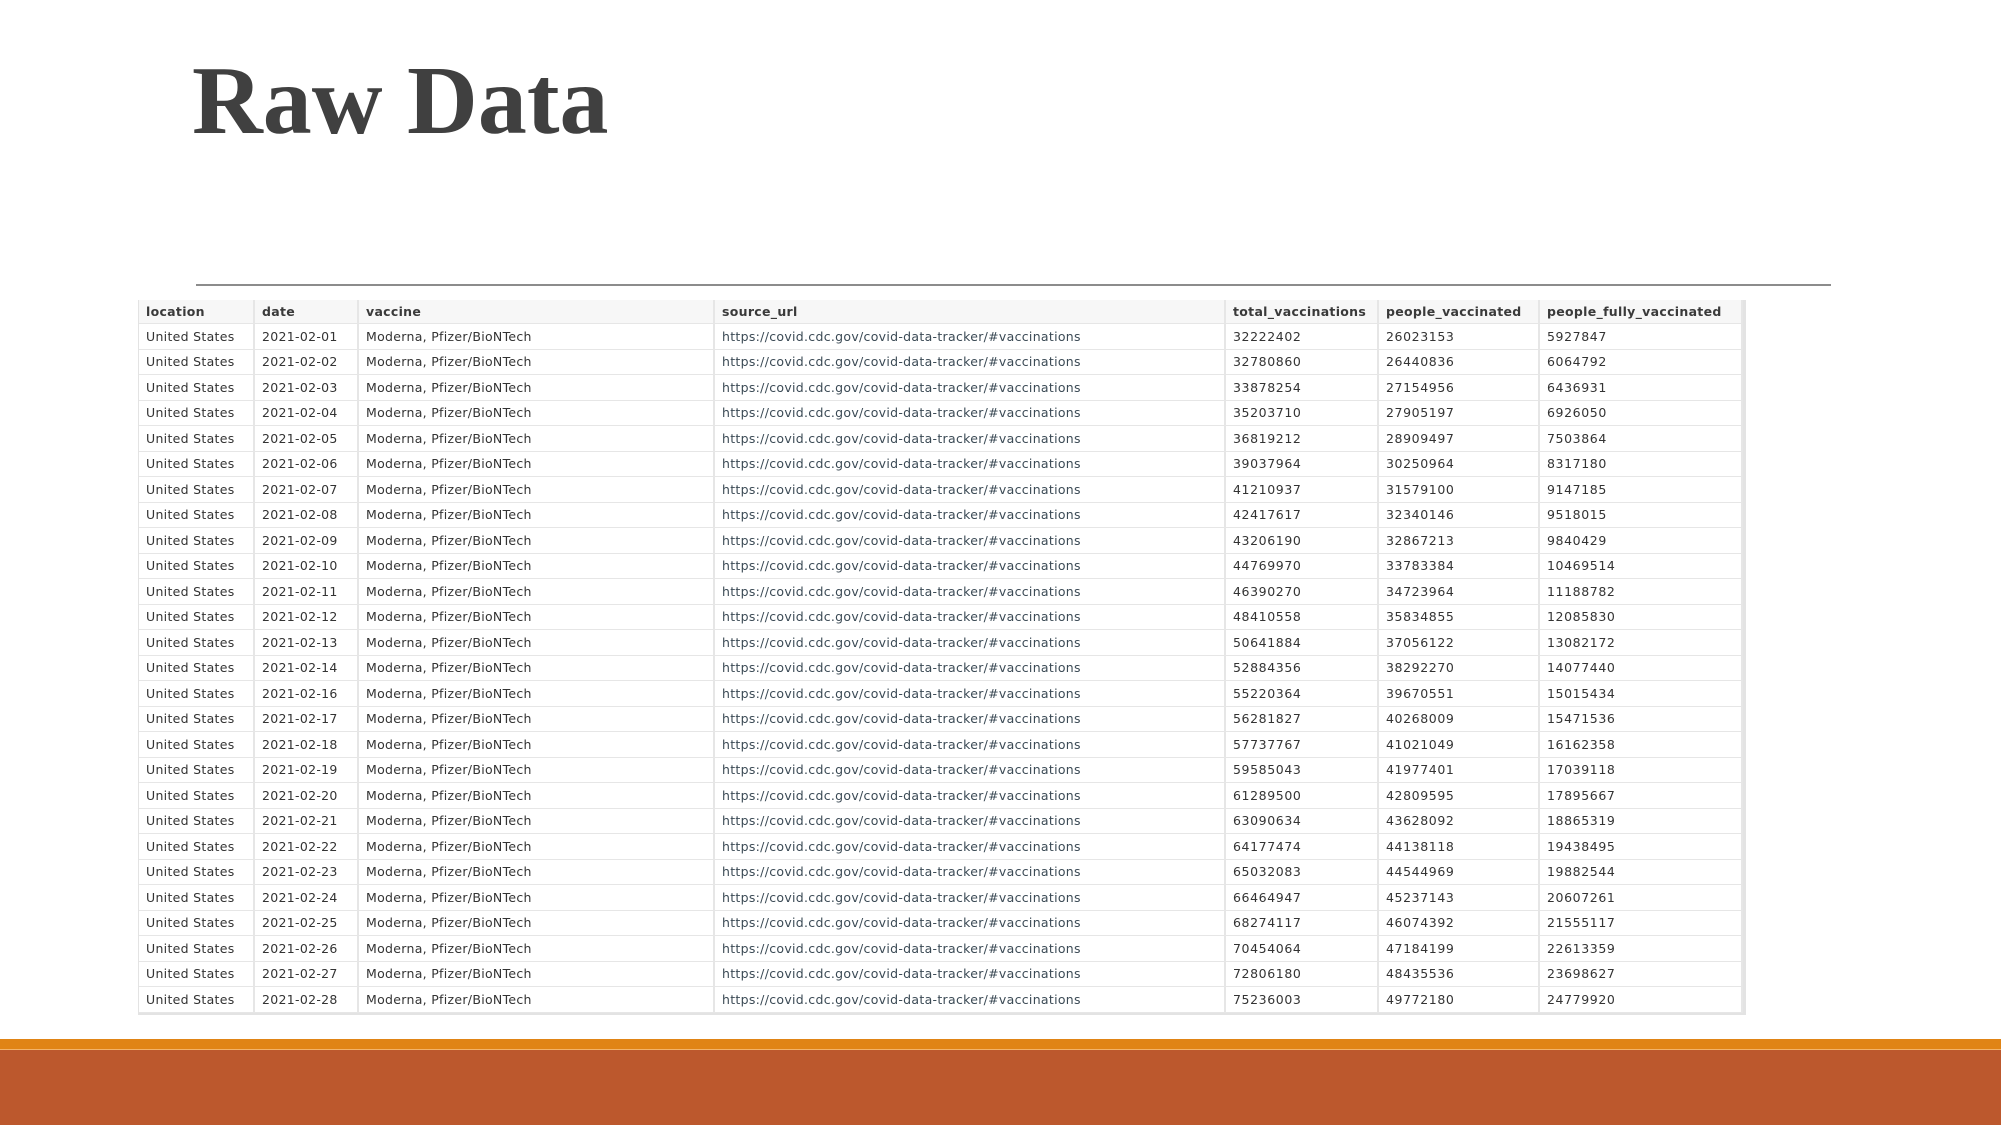  Describe the element at coordinates (1459, 974) in the screenshot. I see `cell-people-vaccinated: 48435536` at that location.